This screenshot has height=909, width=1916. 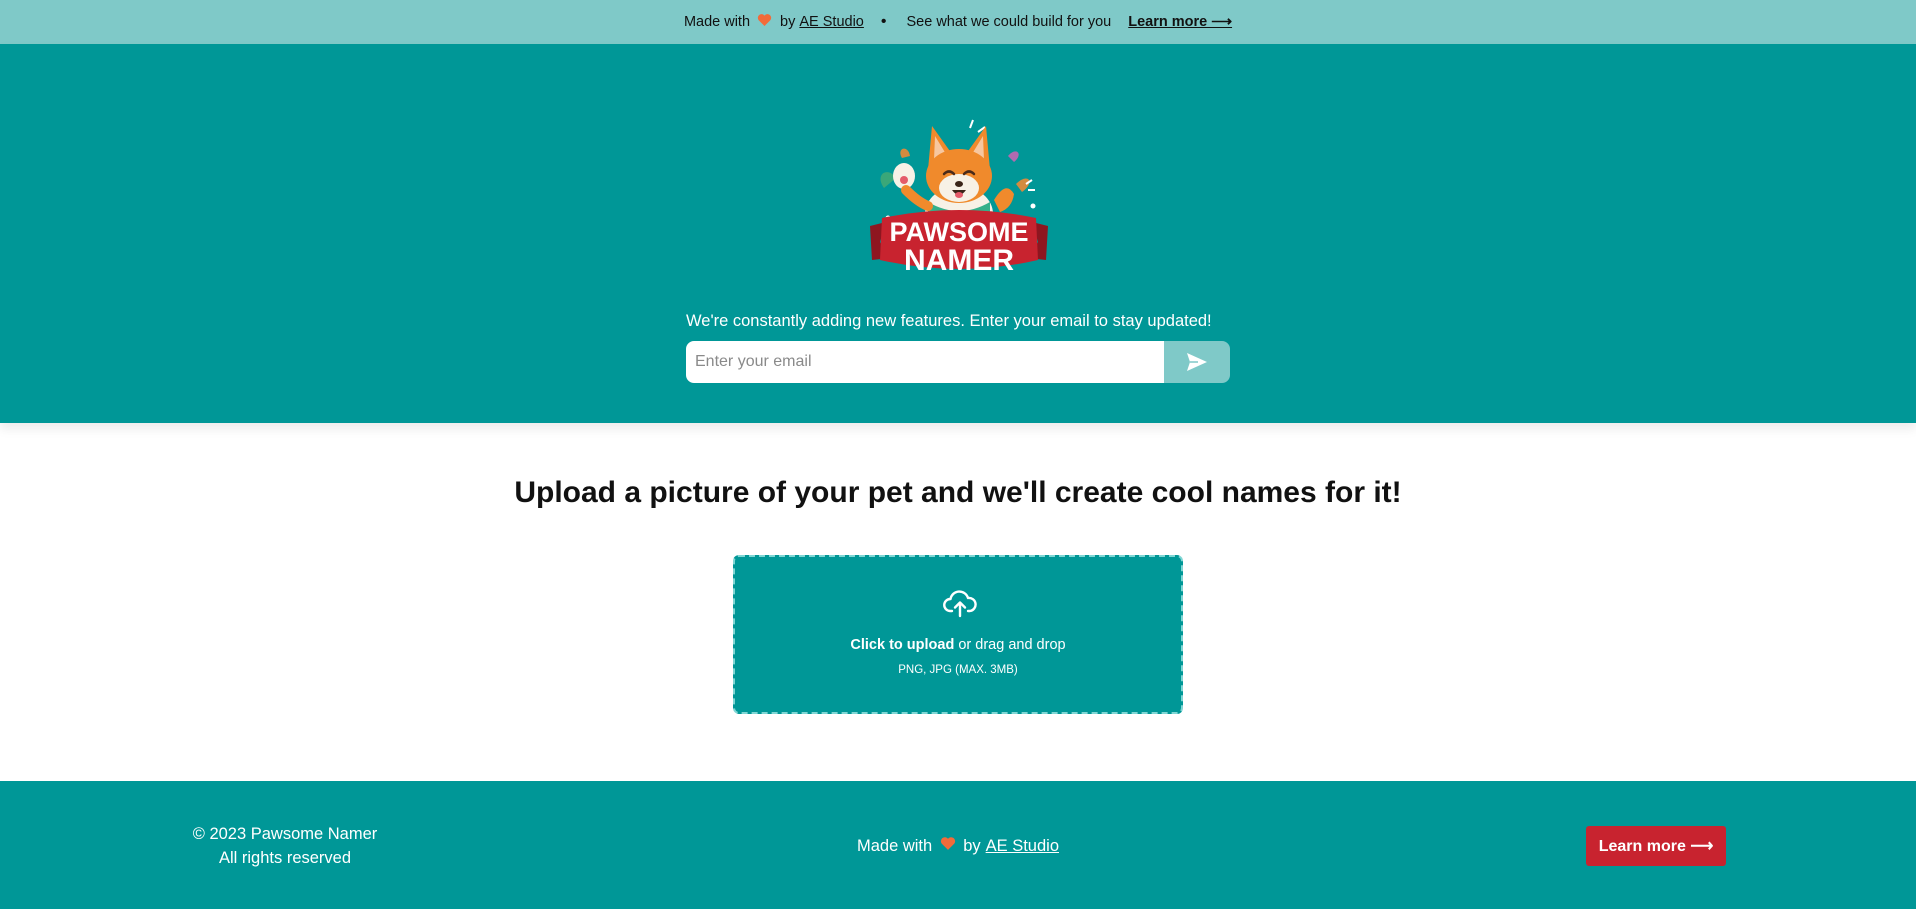 What do you see at coordinates (1022, 846) in the screenshot?
I see `footer-ae-studio-link: AE Studio` at bounding box center [1022, 846].